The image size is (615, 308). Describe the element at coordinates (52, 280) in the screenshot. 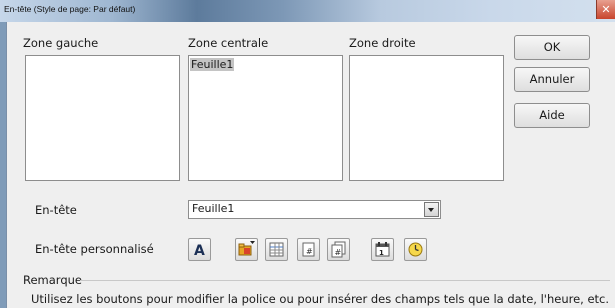

I see `remark-label: Remarque` at that location.